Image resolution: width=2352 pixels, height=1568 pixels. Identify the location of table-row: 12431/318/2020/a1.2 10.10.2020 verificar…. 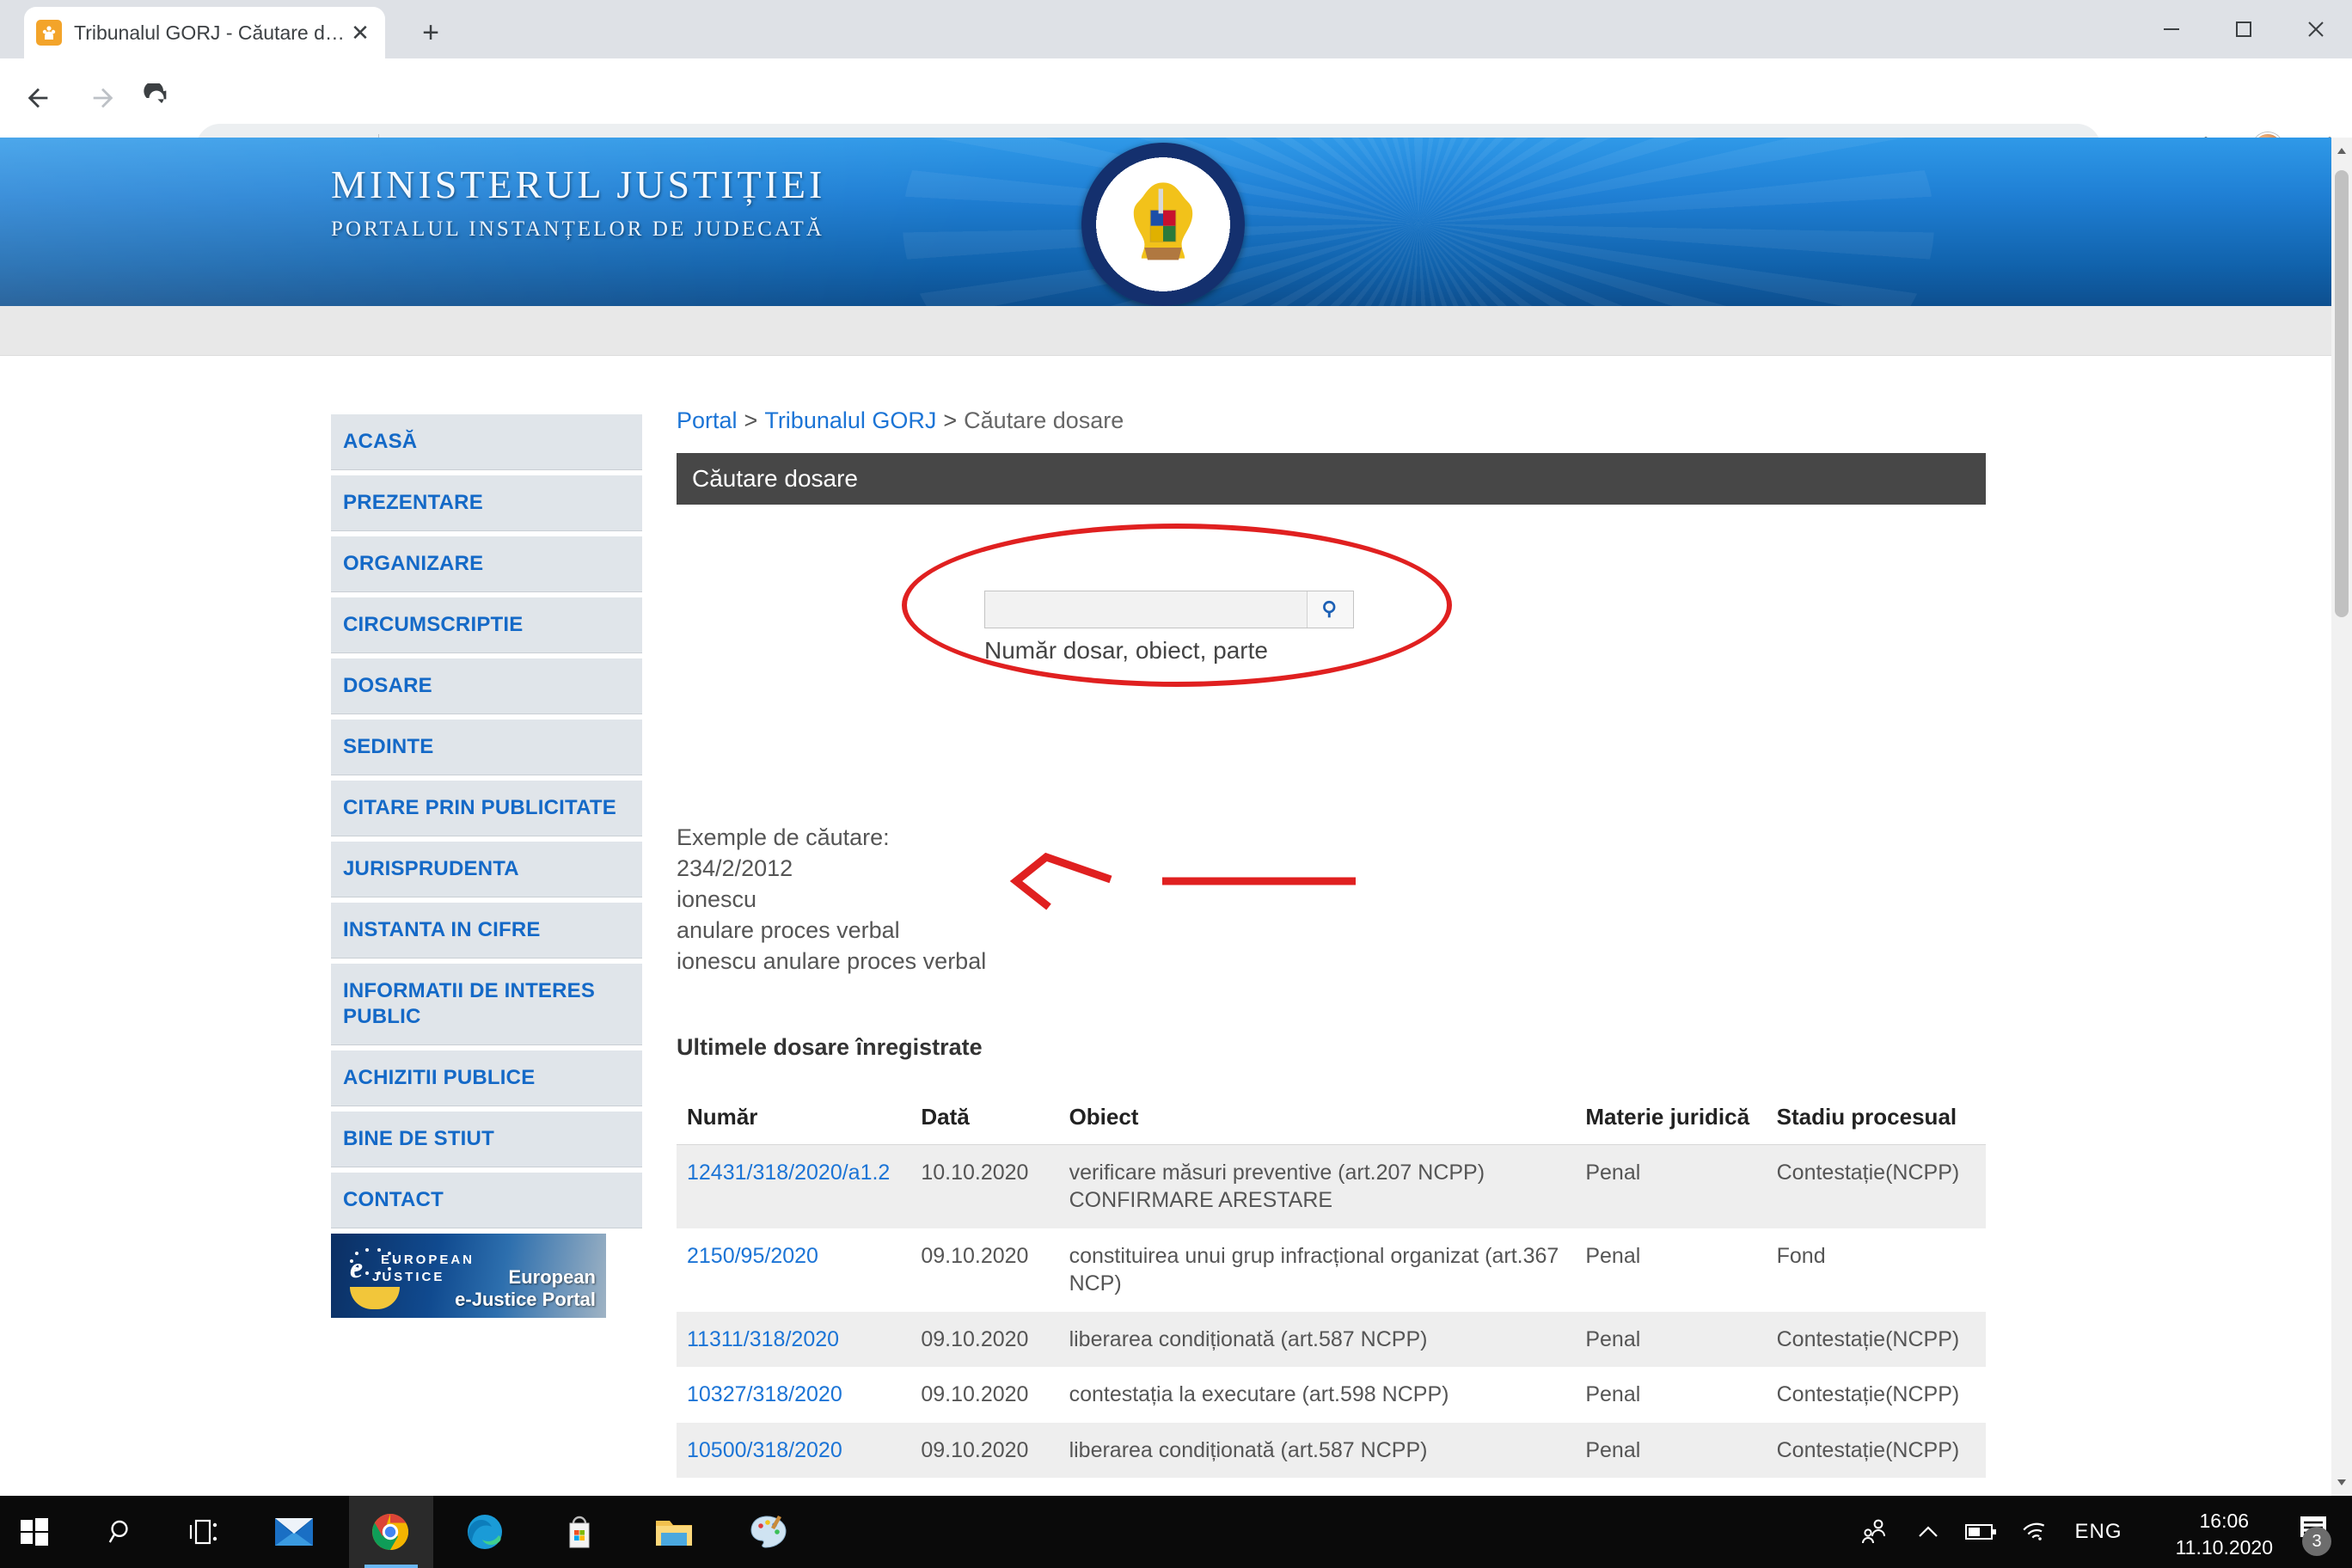
(1331, 1186).